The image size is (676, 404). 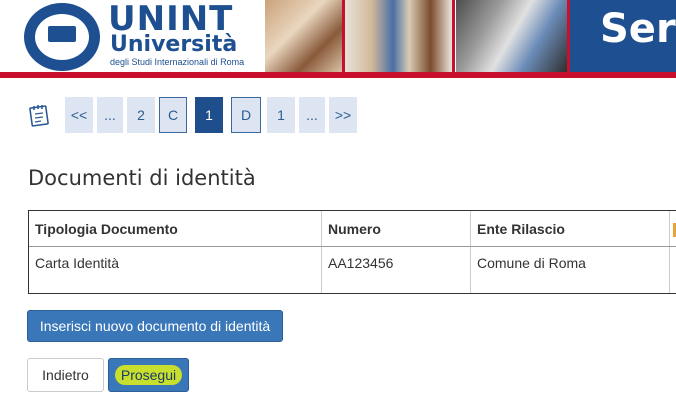 I want to click on photo-divider, so click(x=453, y=36).